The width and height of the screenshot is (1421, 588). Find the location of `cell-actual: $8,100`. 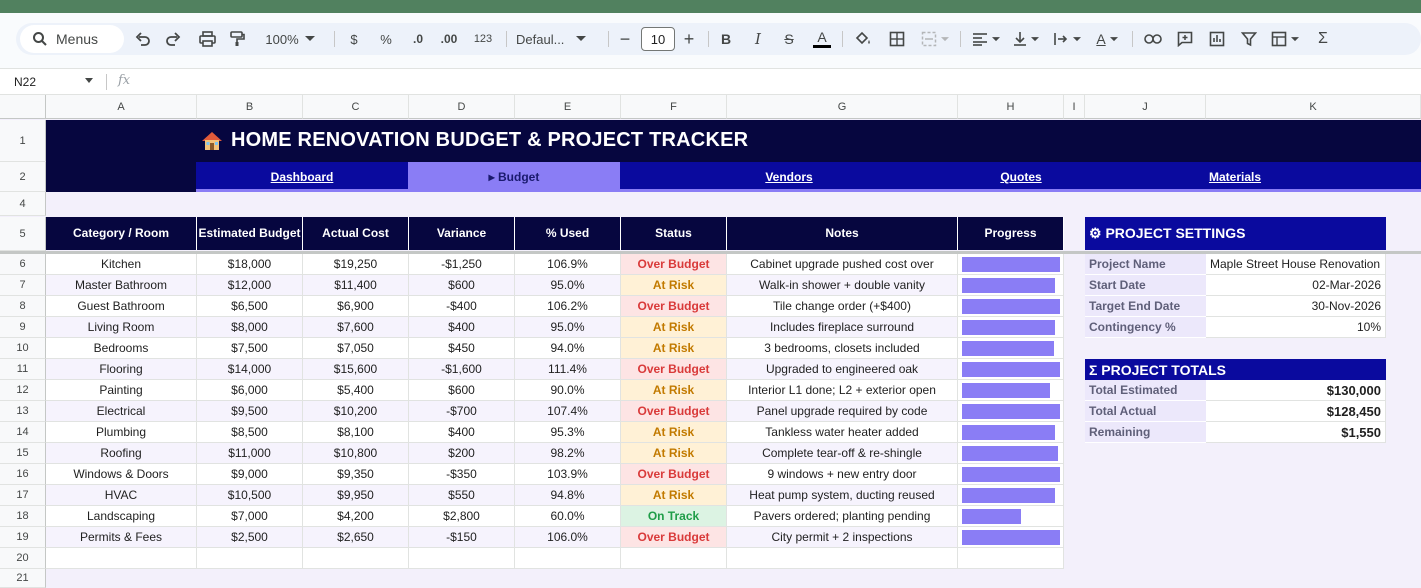

cell-actual: $8,100 is located at coordinates (356, 432).